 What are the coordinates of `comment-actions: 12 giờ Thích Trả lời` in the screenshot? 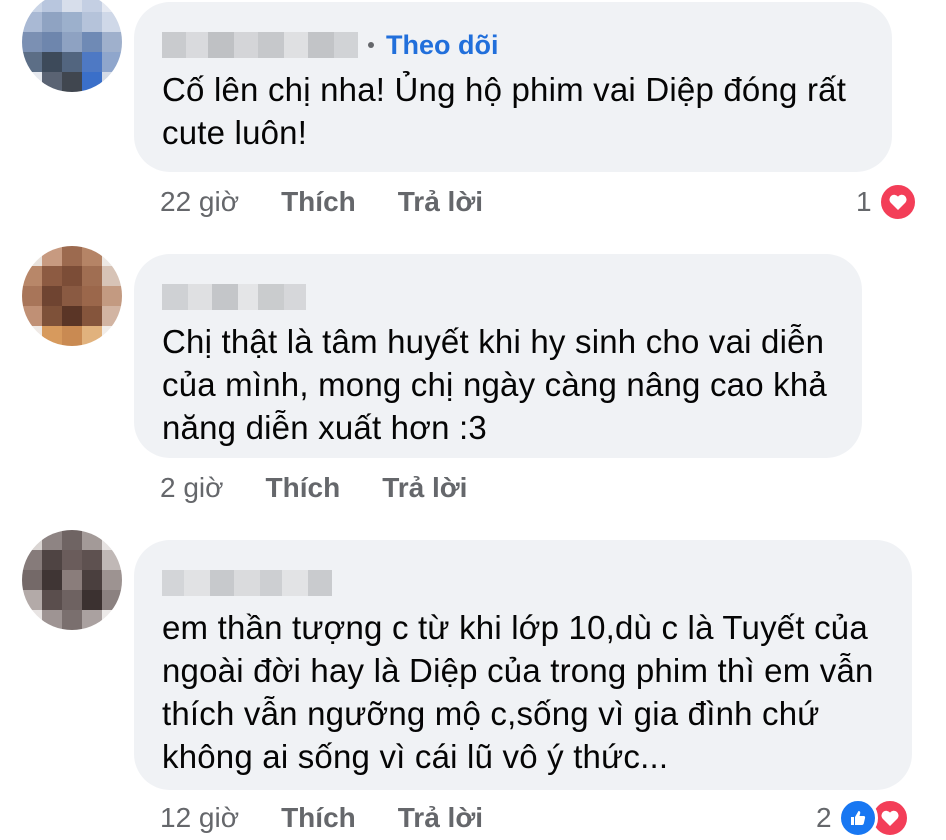 It's located at (342, 818).